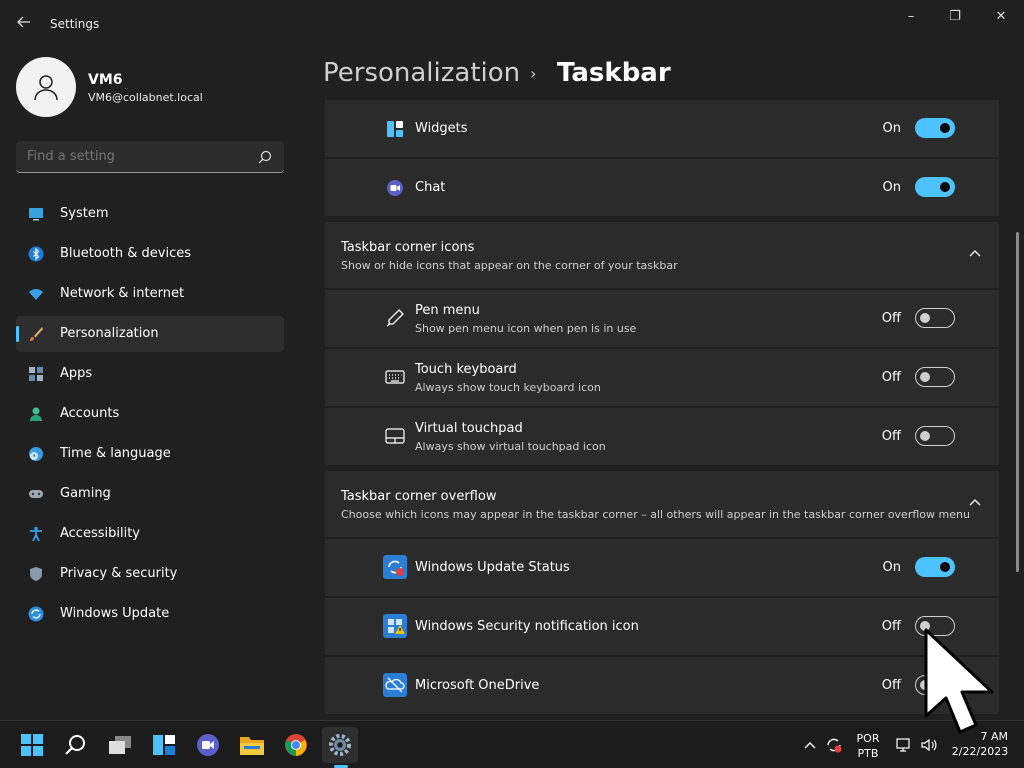 The width and height of the screenshot is (1024, 768). What do you see at coordinates (36, 414) in the screenshot?
I see `person-icon` at bounding box center [36, 414].